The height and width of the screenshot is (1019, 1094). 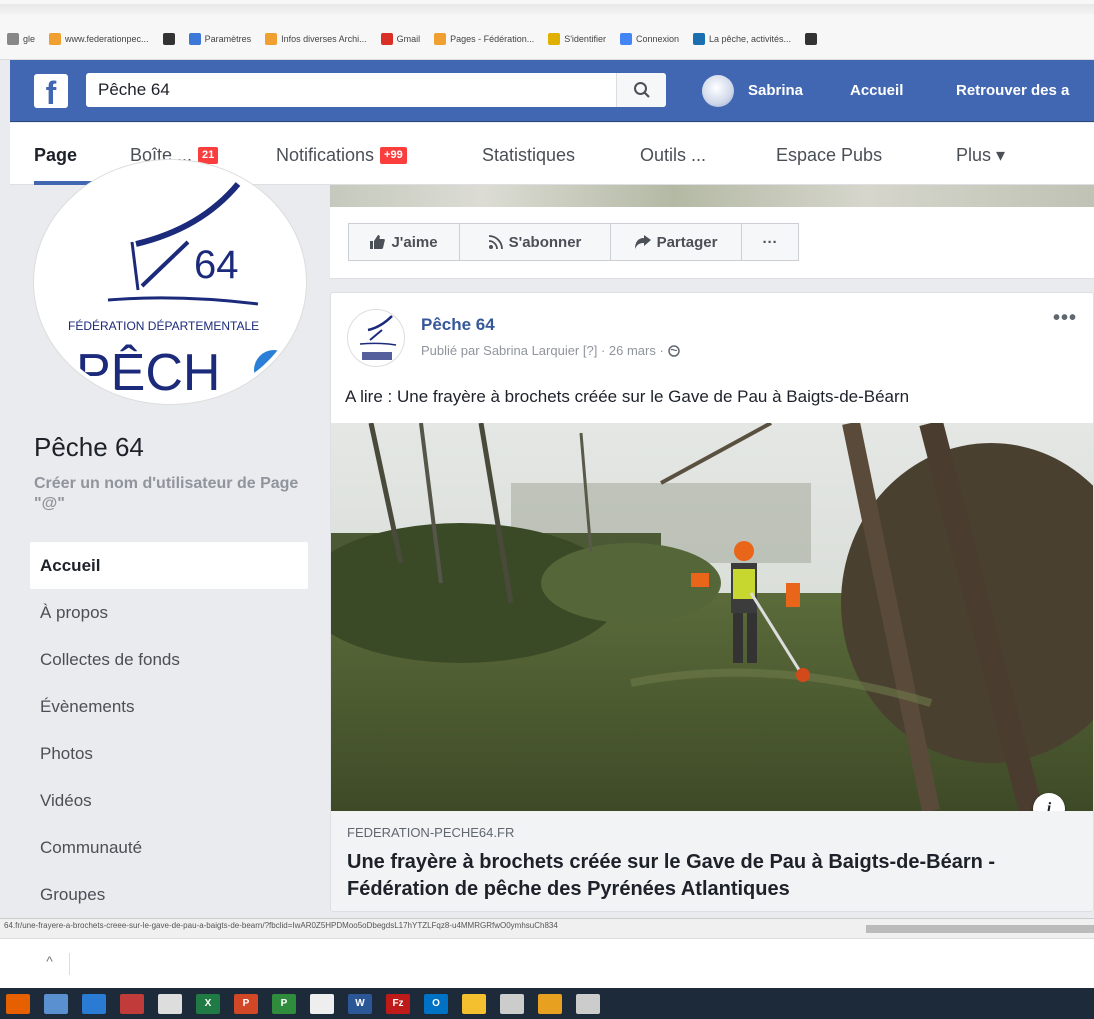 I want to click on image-icon, so click(x=94, y=1003).